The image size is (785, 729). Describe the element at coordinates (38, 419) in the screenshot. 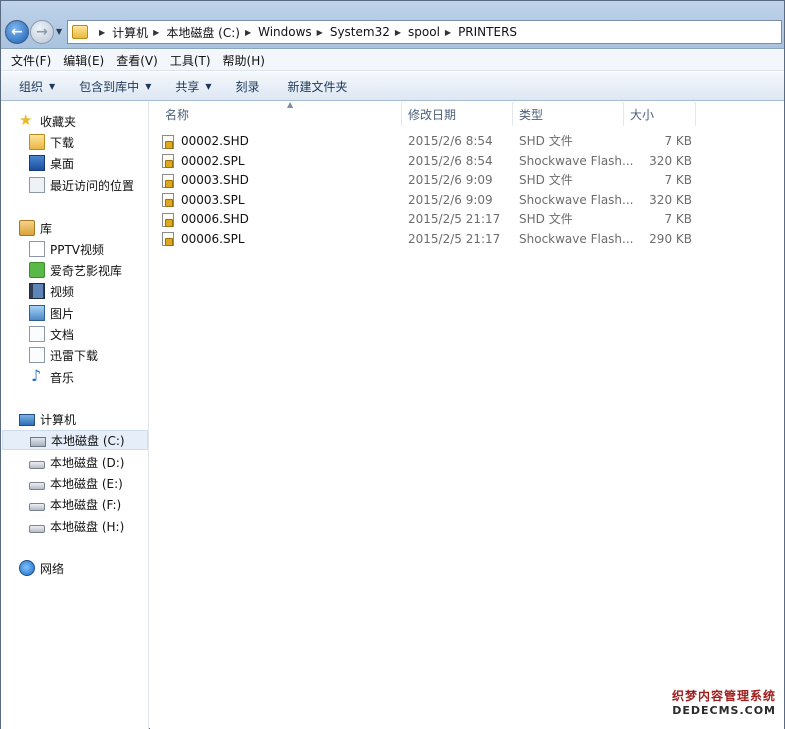

I see `nav-computer: 计算机` at that location.